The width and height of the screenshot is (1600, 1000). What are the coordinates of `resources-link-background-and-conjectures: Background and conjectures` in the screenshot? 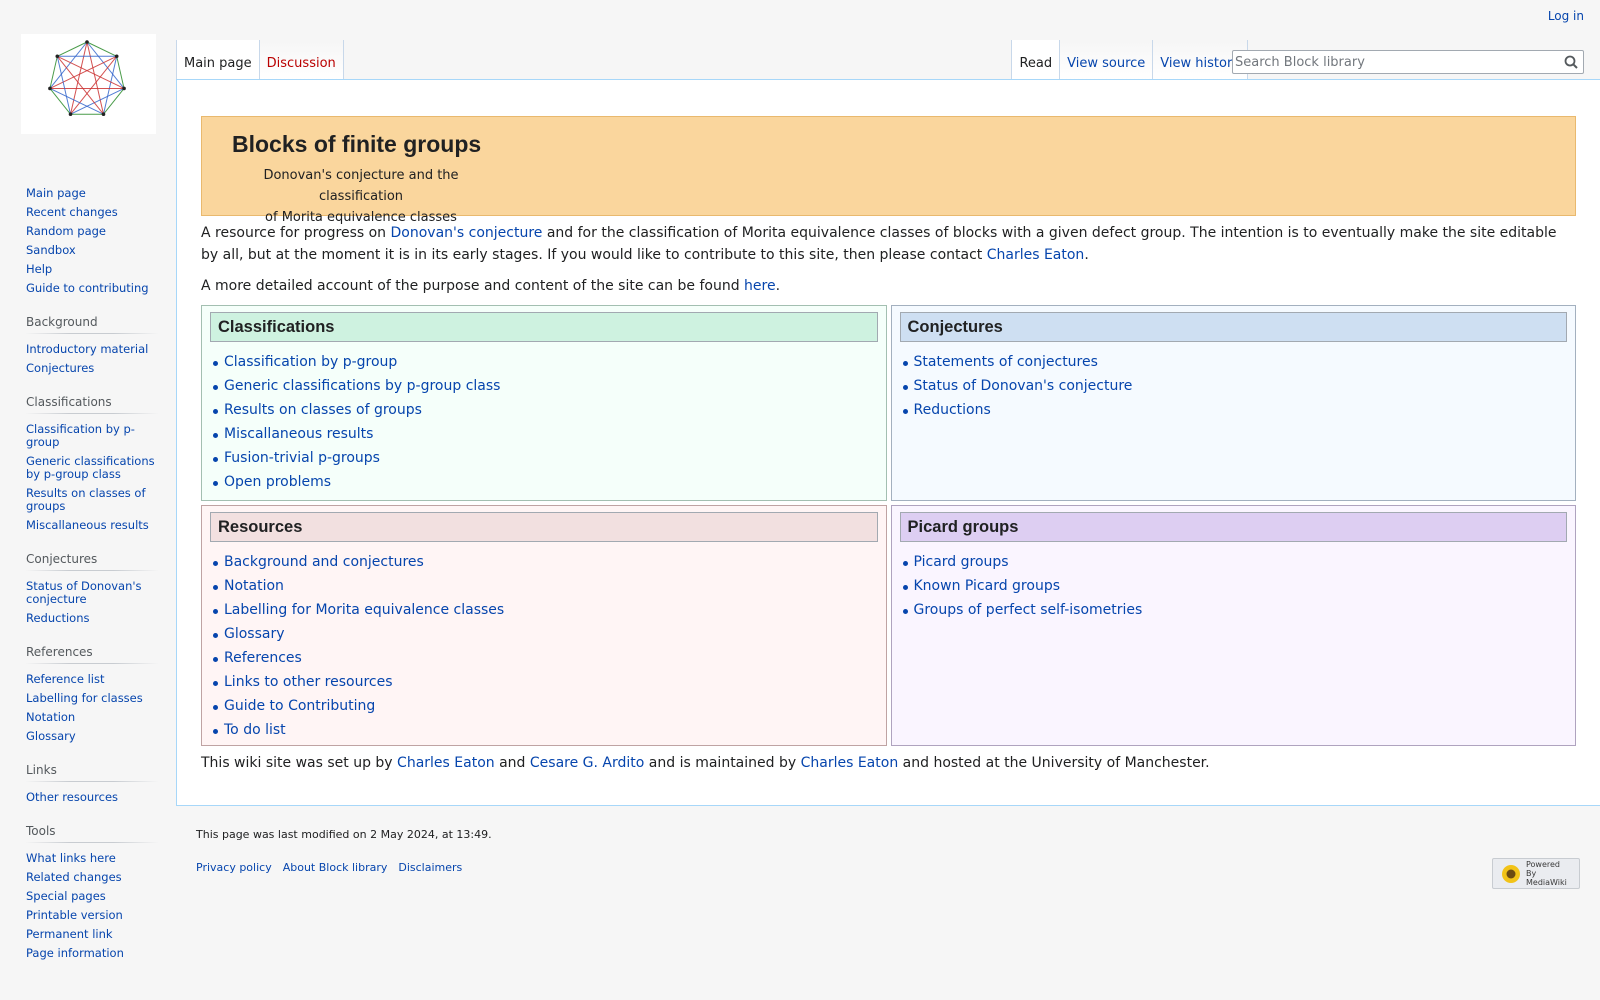 It's located at (324, 562).